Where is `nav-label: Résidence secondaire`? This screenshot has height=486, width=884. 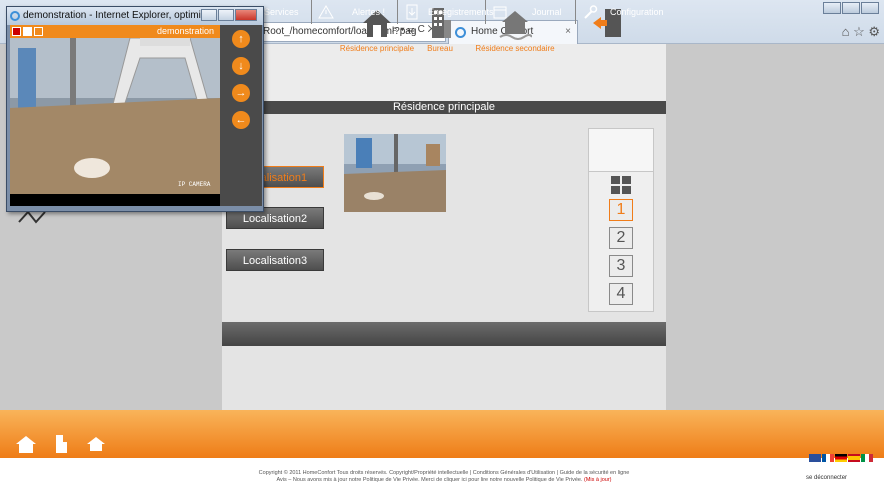
nav-label: Résidence secondaire is located at coordinates (515, 48).